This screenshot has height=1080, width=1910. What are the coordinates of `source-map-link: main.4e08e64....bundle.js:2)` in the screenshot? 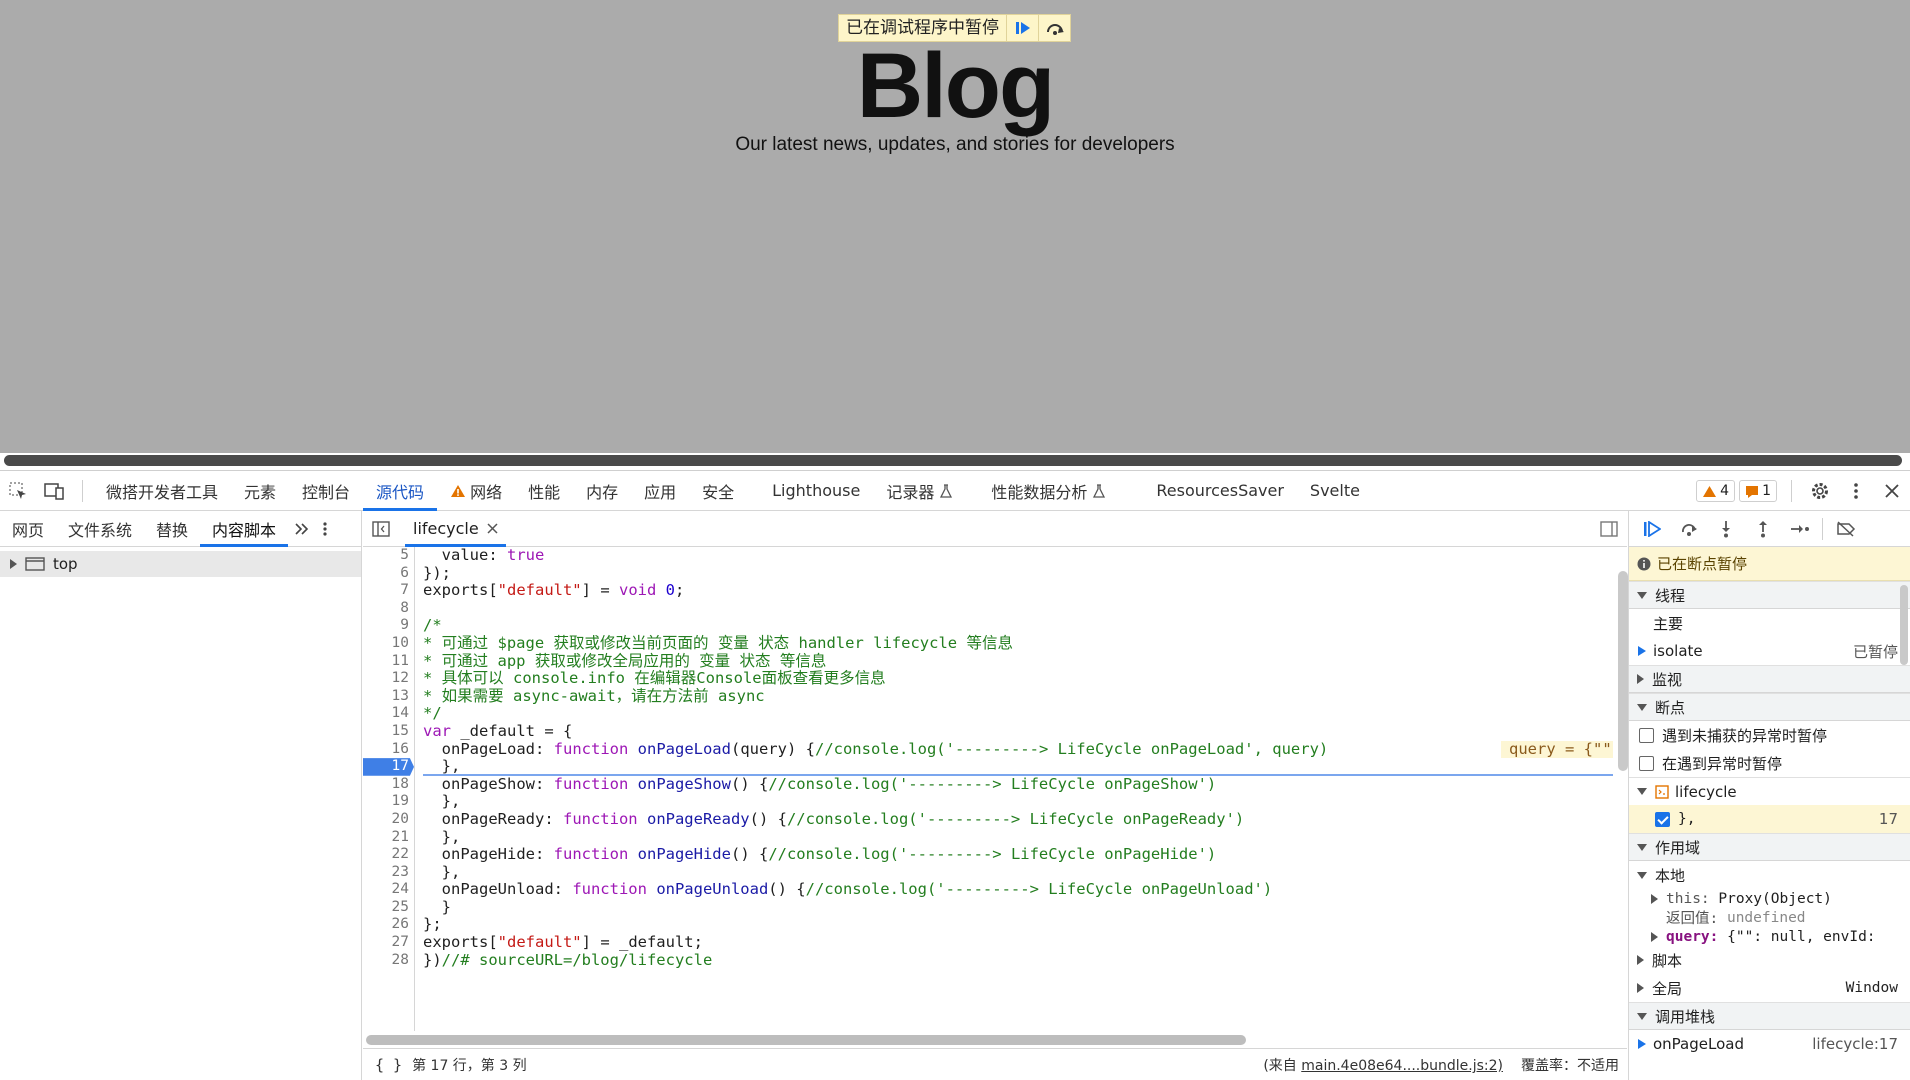 It's located at (1402, 1066).